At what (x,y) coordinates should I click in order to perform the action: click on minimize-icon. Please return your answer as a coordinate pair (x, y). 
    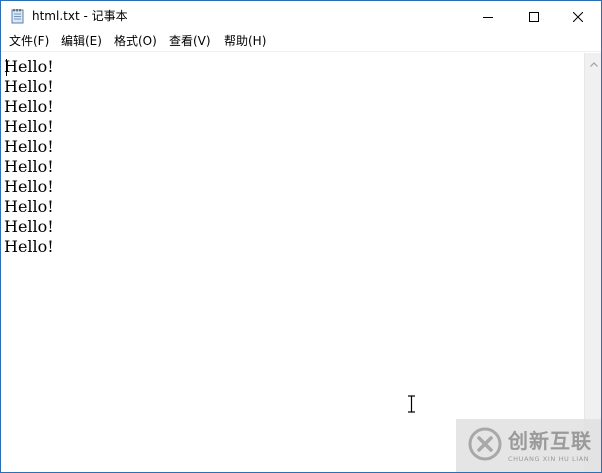
    Looking at the image, I should click on (488, 16).